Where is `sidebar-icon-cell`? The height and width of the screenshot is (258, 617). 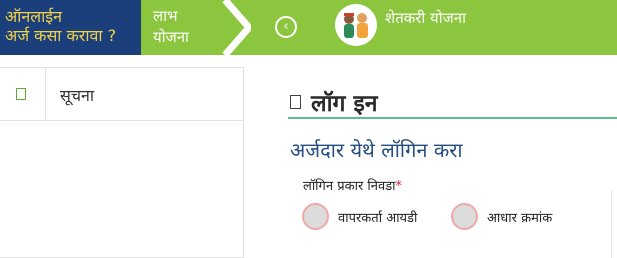 sidebar-icon-cell is located at coordinates (23, 94).